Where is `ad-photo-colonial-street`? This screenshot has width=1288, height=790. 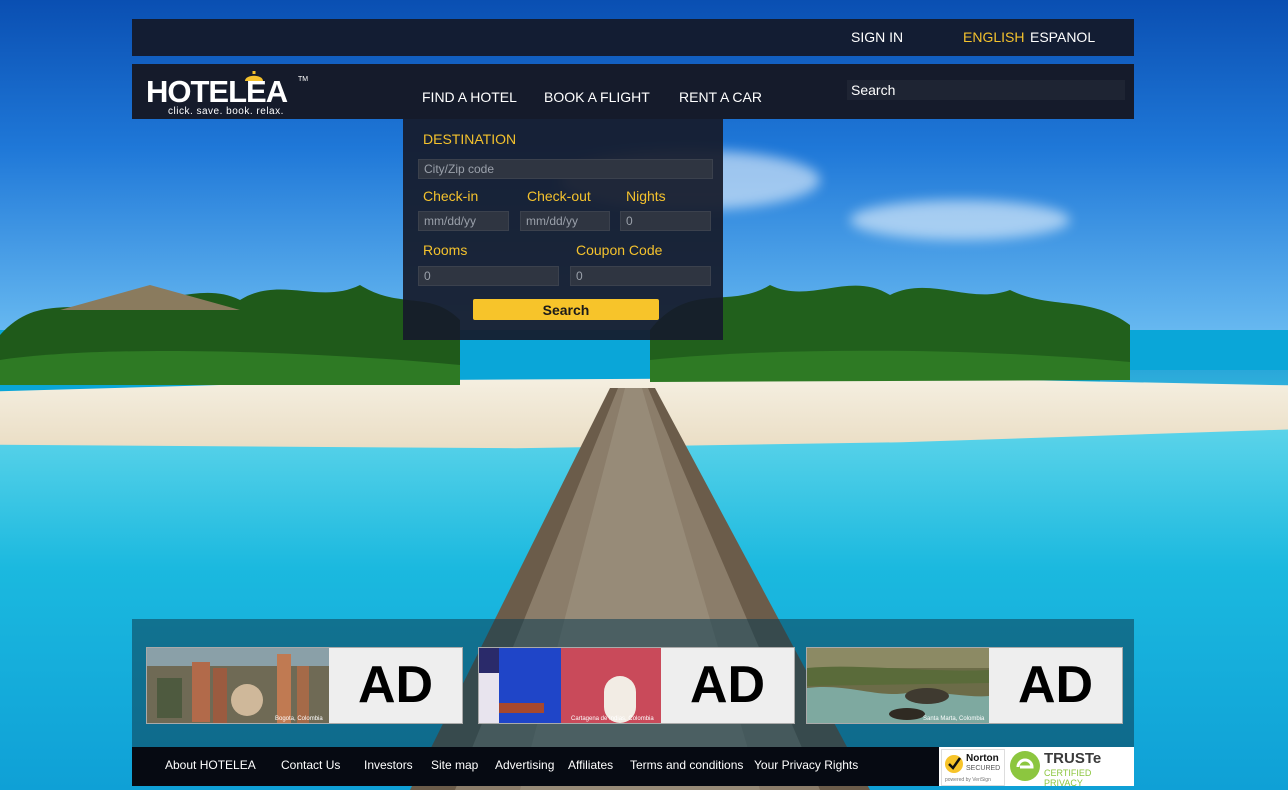
ad-photo-colonial-street is located at coordinates (570, 685).